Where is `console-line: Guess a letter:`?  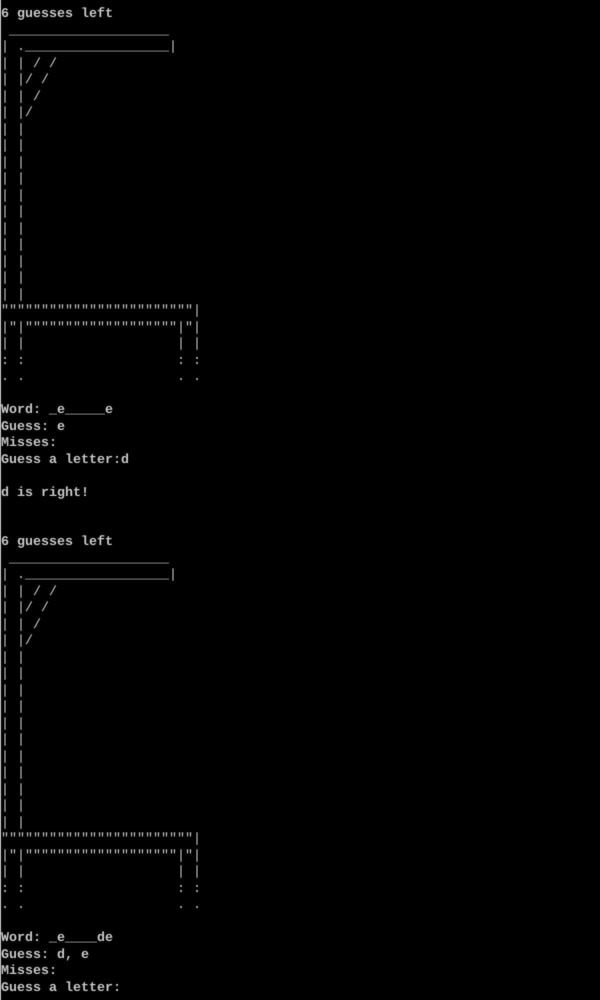
console-line: Guess a letter: is located at coordinates (61, 988).